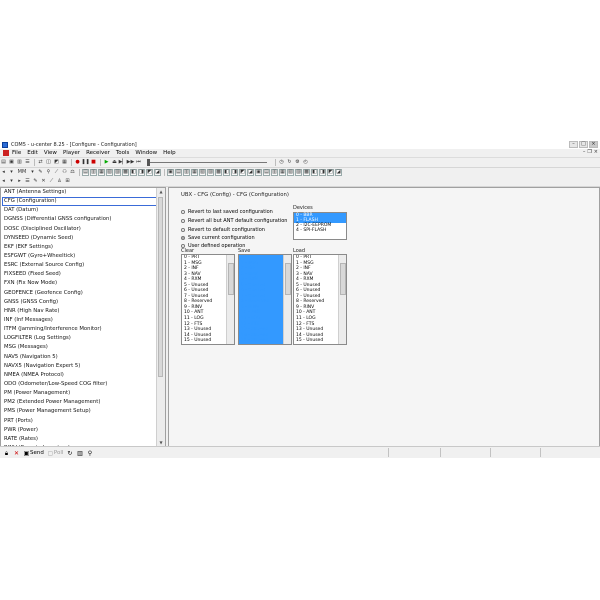 This screenshot has width=600, height=600. I want to click on message-label: MM, so click(22, 172).